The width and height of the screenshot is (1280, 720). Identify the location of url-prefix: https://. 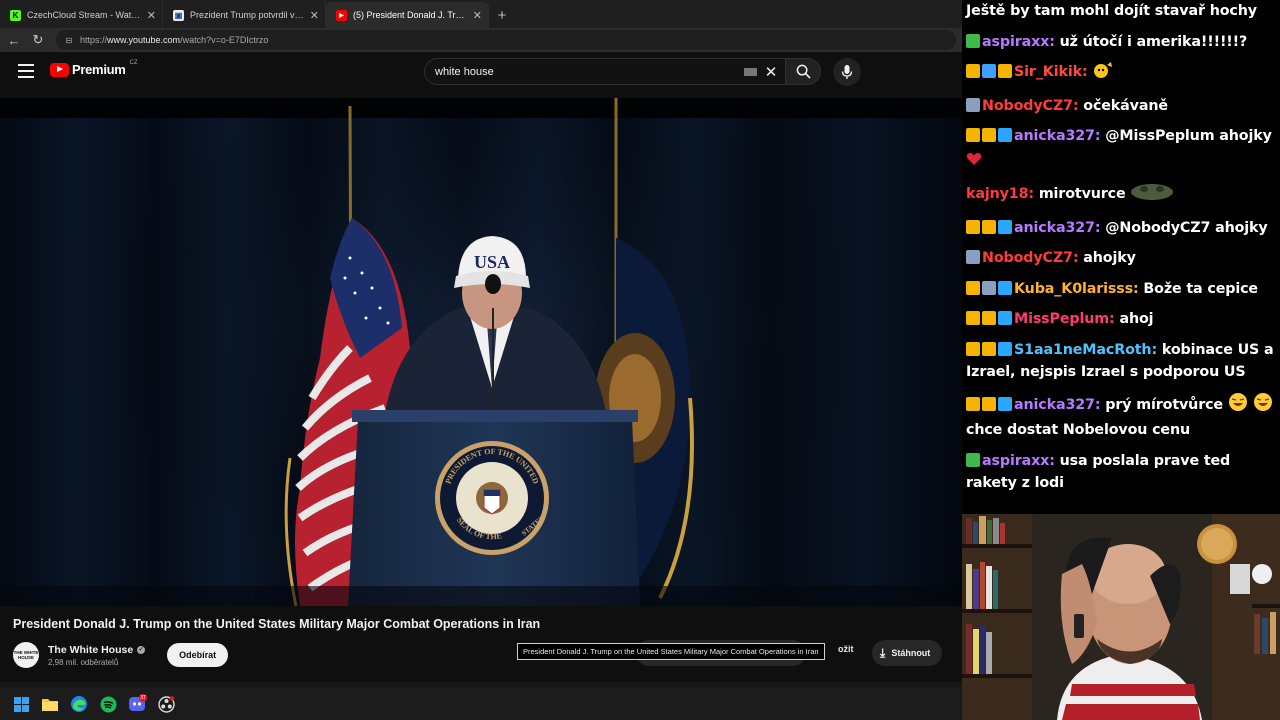
(94, 40).